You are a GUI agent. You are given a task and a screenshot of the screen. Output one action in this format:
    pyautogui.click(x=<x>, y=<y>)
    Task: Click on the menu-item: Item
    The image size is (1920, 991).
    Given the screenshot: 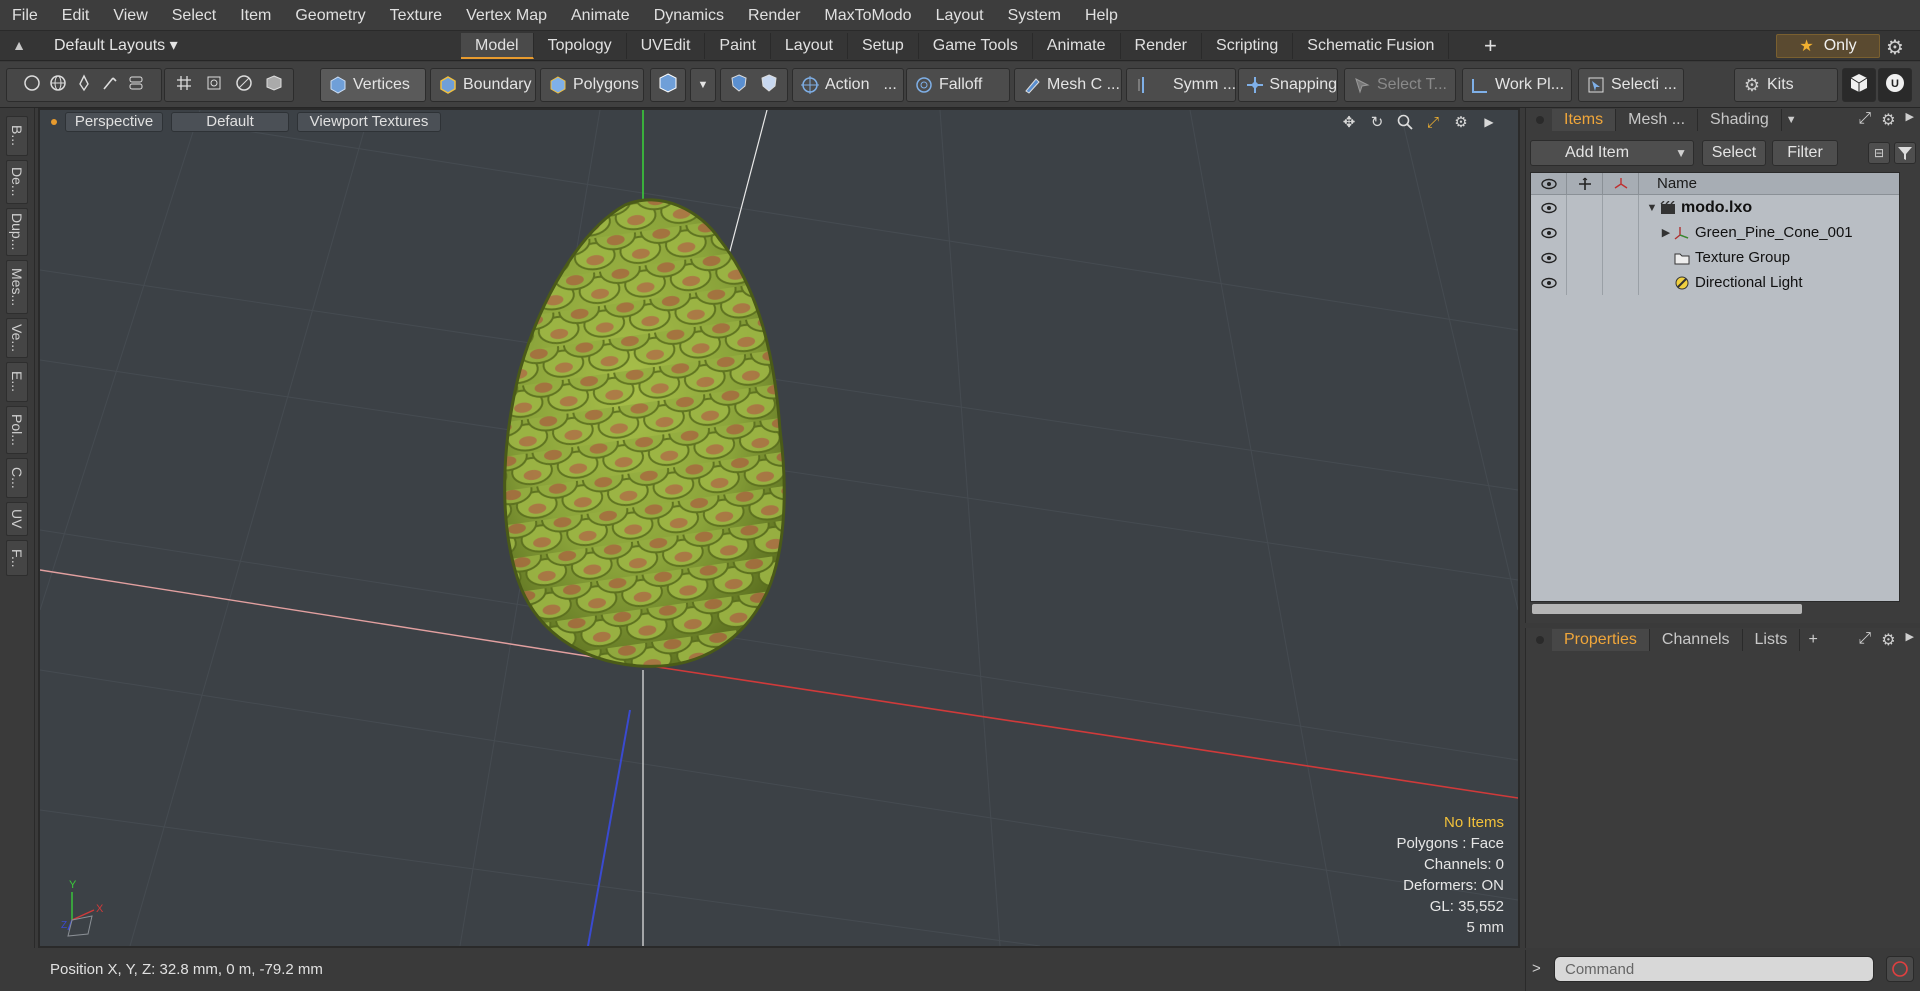 What is the action you would take?
    pyautogui.click(x=255, y=15)
    